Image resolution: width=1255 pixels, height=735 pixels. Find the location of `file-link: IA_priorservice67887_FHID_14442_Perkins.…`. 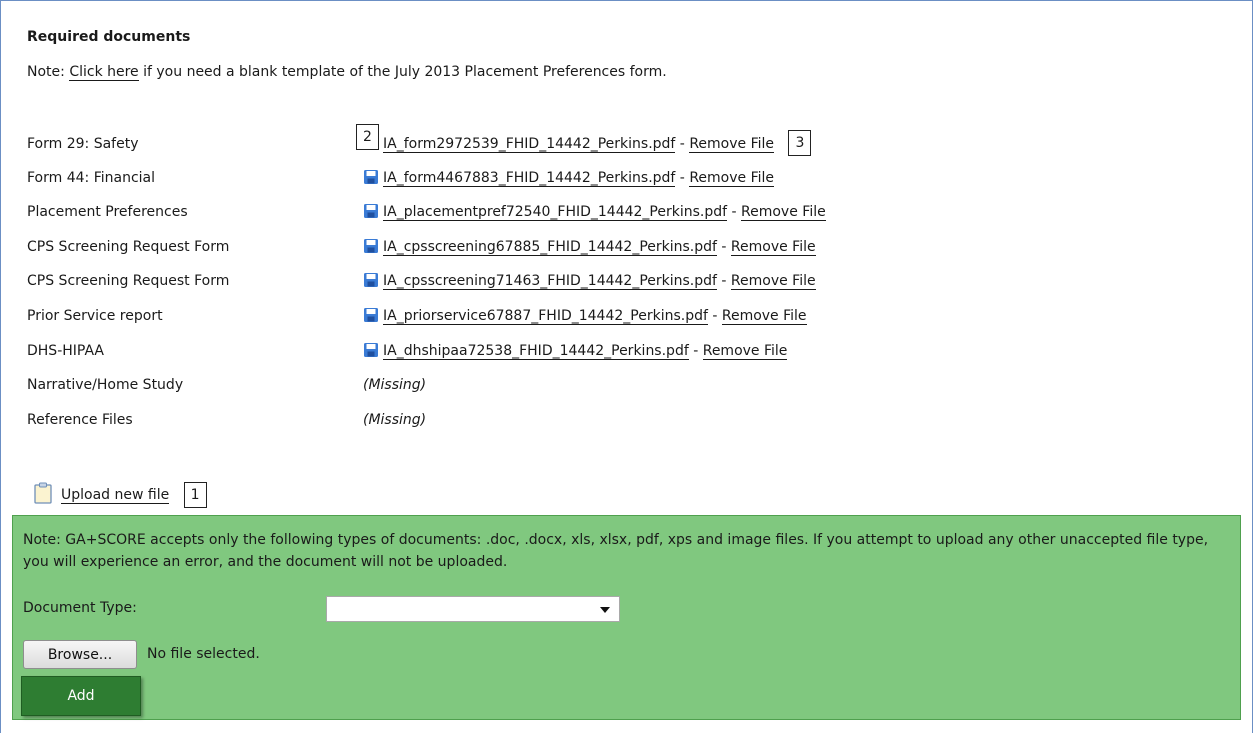

file-link: IA_priorservice67887_FHID_14442_Perkins.… is located at coordinates (545, 316).